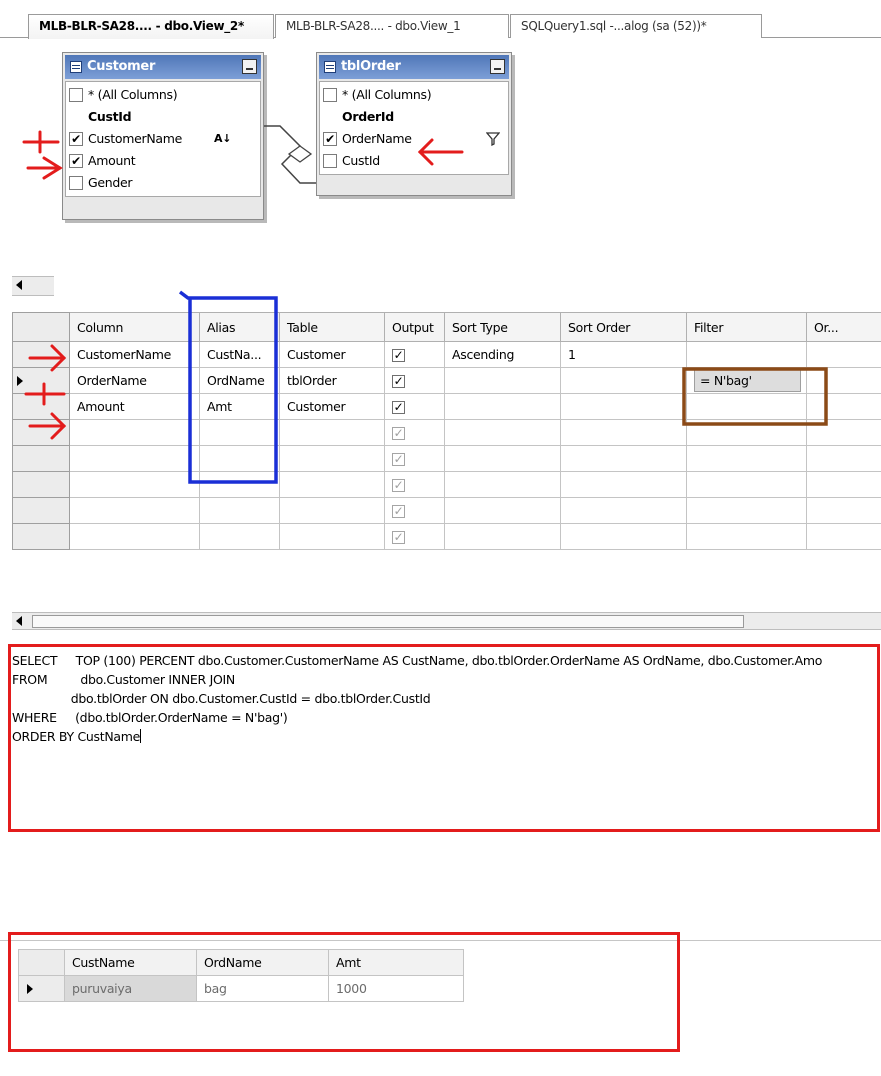  What do you see at coordinates (636, 26) in the screenshot?
I see `tab-sqlquery1: SQLQuery1.sql -...alog (sa (52))*` at bounding box center [636, 26].